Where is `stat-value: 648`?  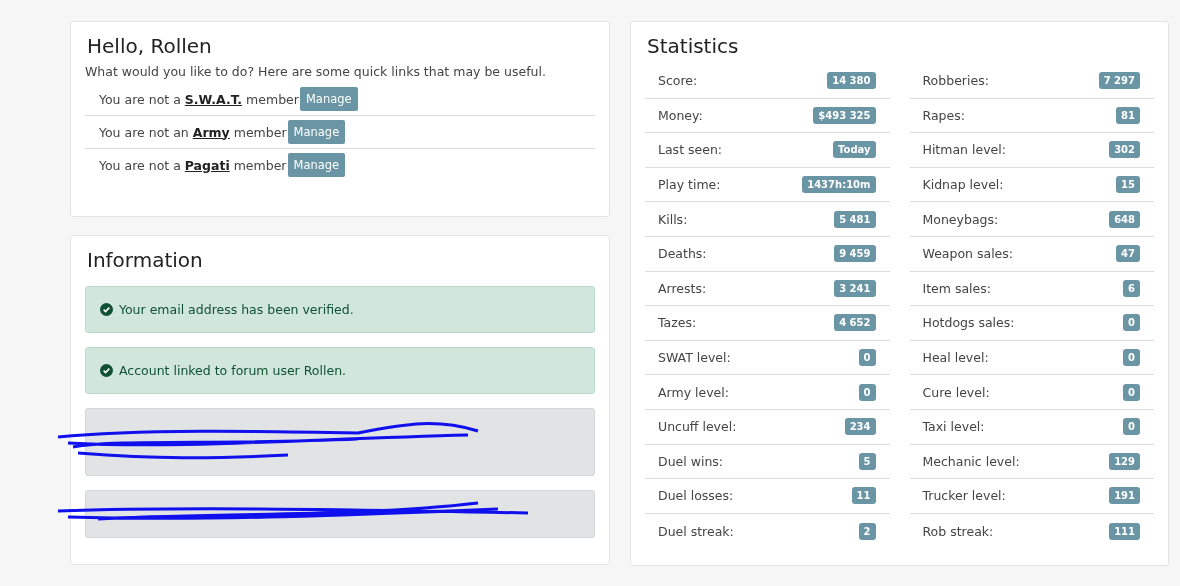 stat-value: 648 is located at coordinates (1124, 219).